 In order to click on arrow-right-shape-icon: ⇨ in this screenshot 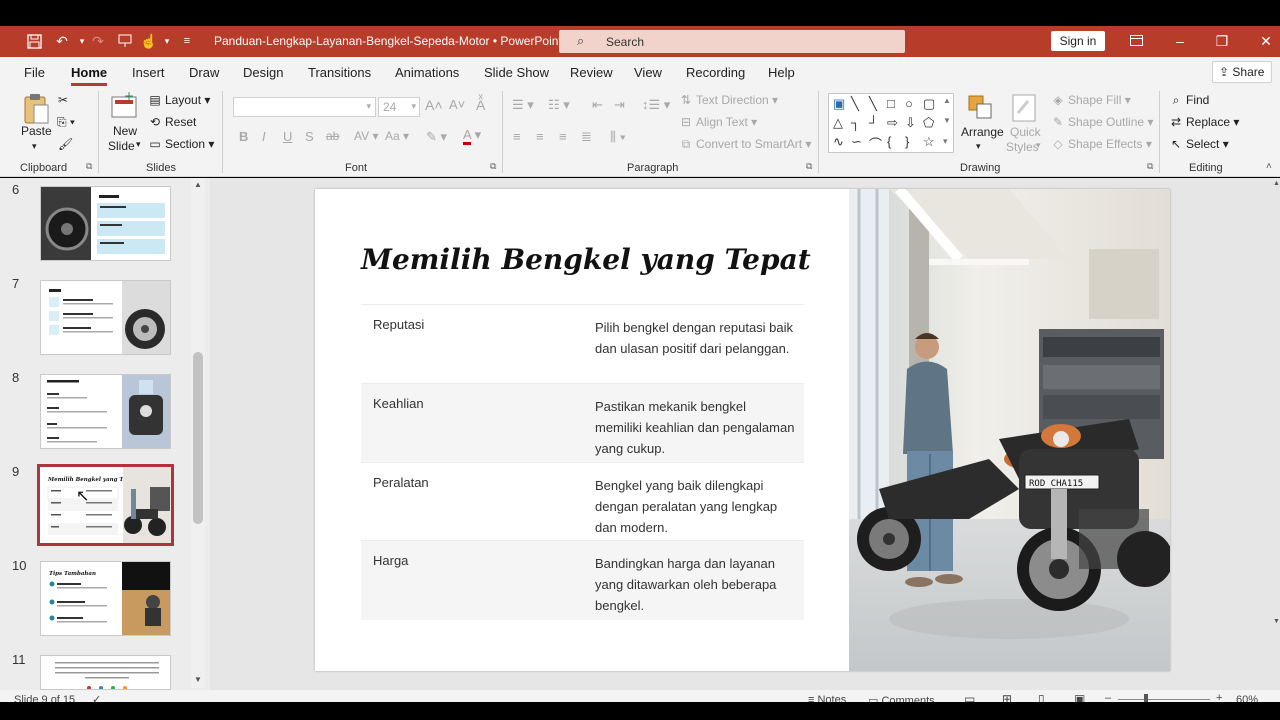, I will do `click(892, 123)`.